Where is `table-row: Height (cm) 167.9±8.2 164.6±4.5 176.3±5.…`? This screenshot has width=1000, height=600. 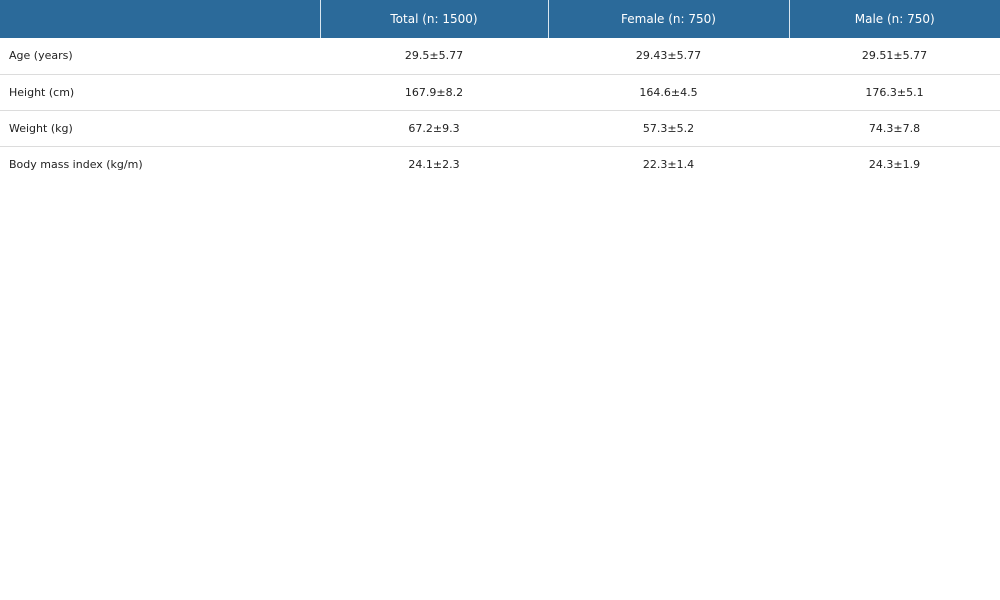 table-row: Height (cm) 167.9±8.2 164.6±4.5 176.3±5.… is located at coordinates (500, 92).